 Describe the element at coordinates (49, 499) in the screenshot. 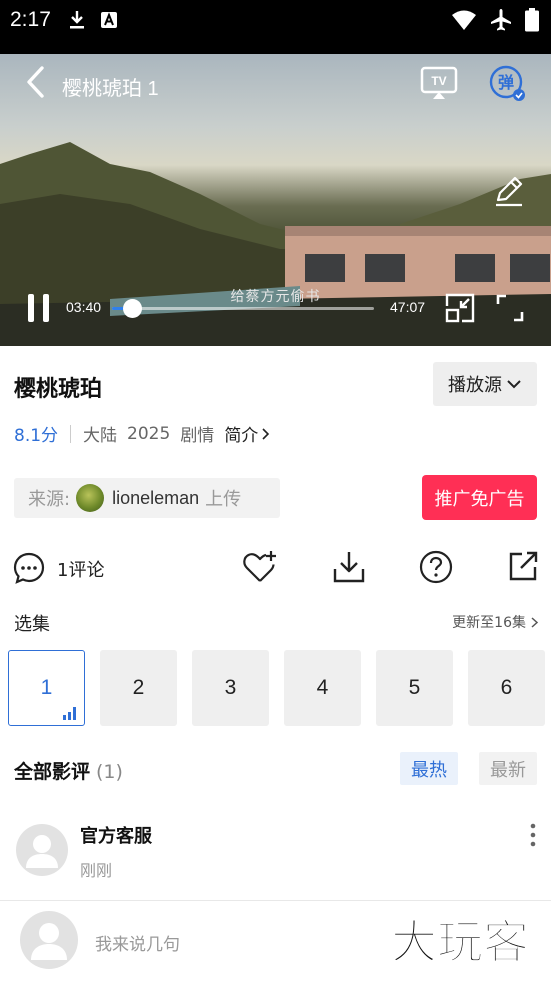

I see `uploader-prefix: 来源:` at that location.